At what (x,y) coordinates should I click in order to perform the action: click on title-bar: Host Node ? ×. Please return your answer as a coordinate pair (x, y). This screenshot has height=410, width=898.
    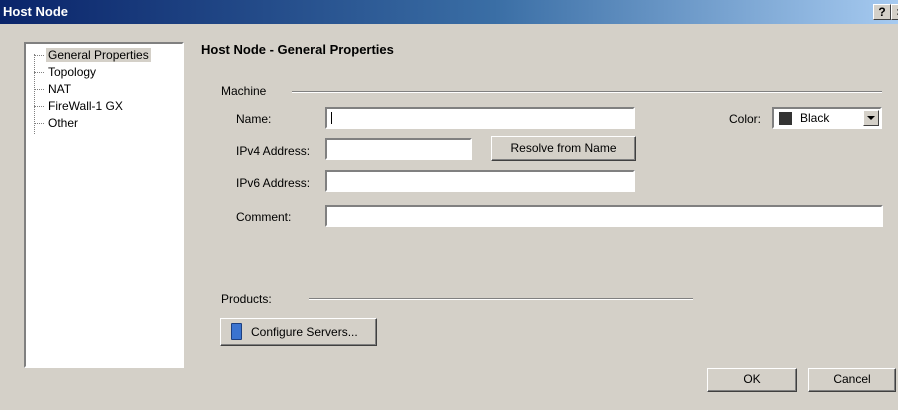
    Looking at the image, I should click on (449, 12).